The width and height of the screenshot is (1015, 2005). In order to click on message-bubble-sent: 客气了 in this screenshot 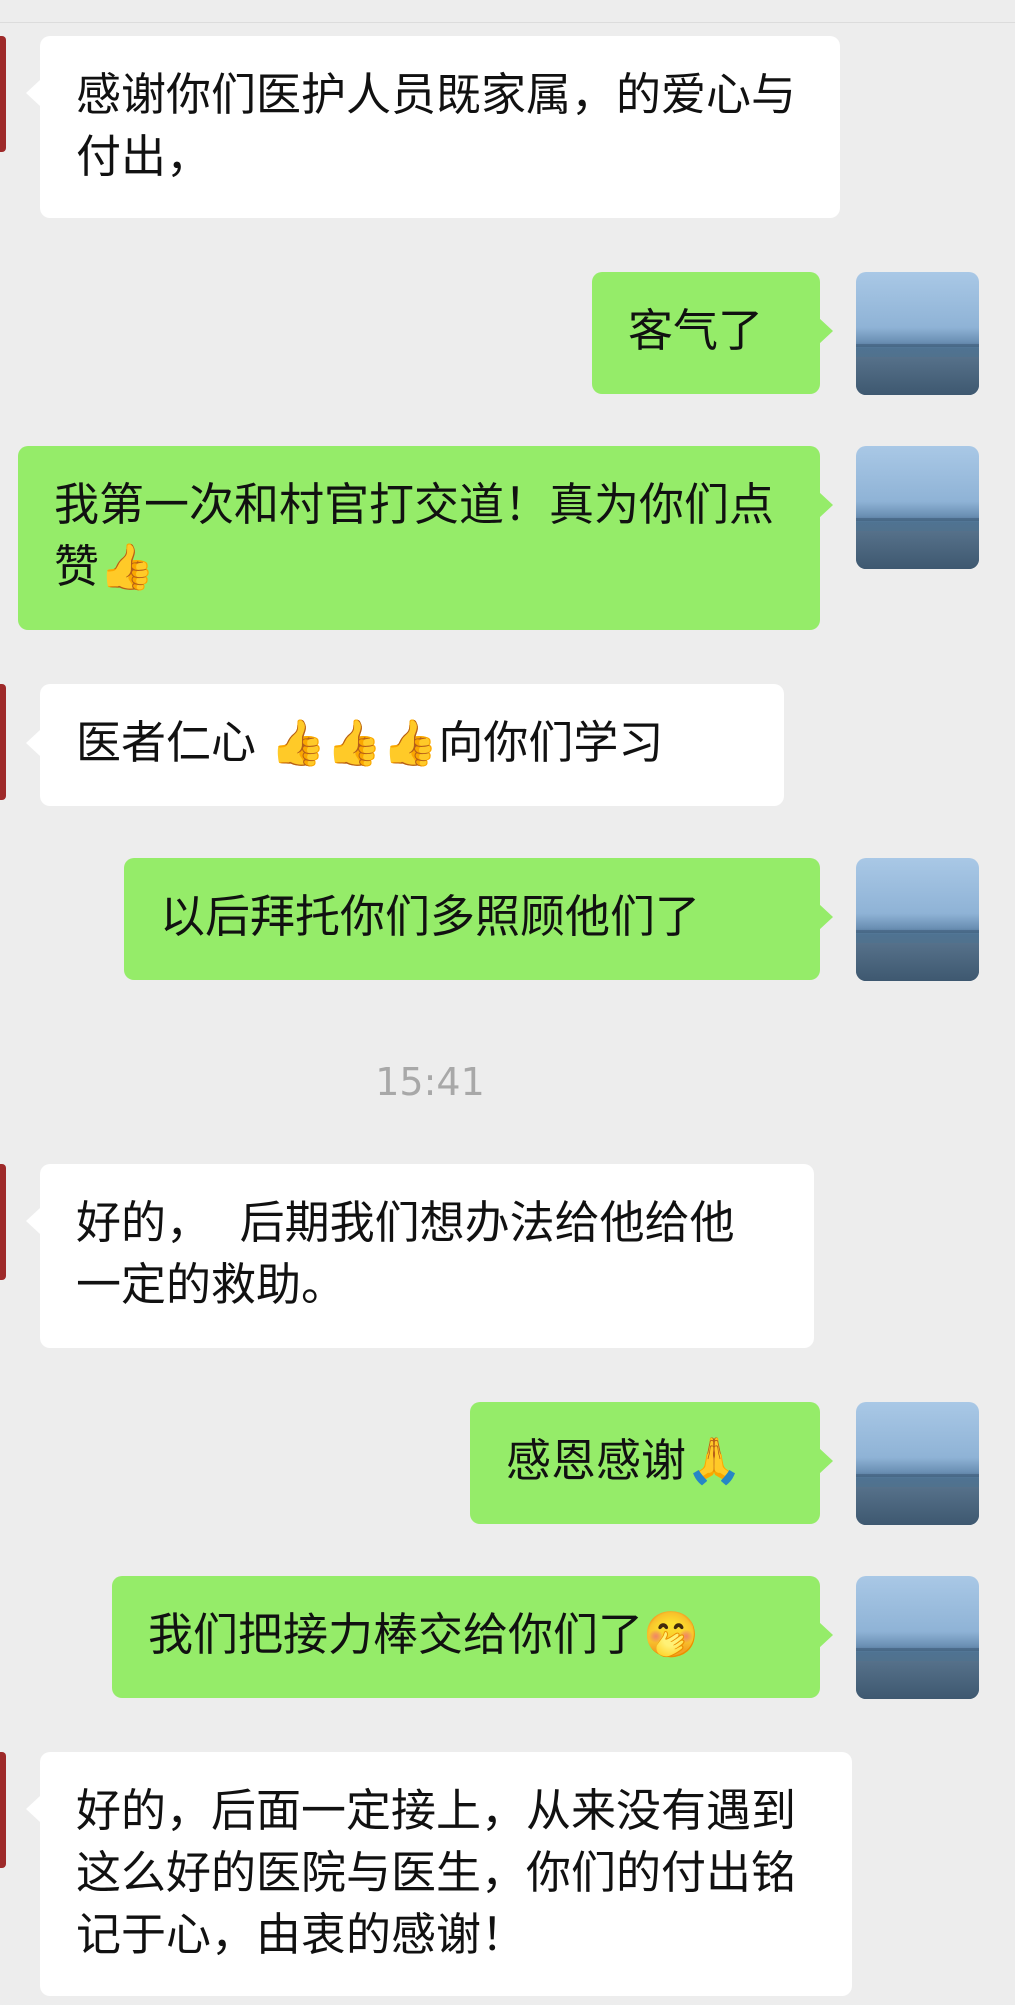, I will do `click(706, 333)`.